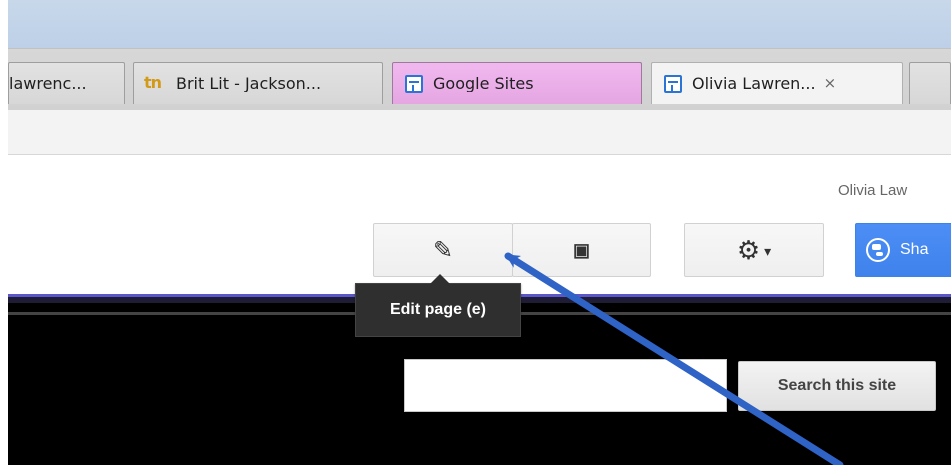 This screenshot has width=951, height=465. I want to click on share-button: Sha, so click(903, 250).